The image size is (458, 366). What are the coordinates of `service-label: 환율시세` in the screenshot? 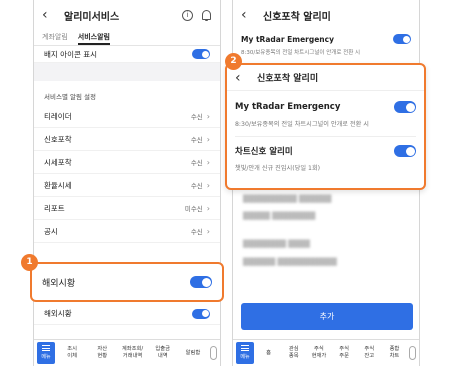 It's located at (58, 185).